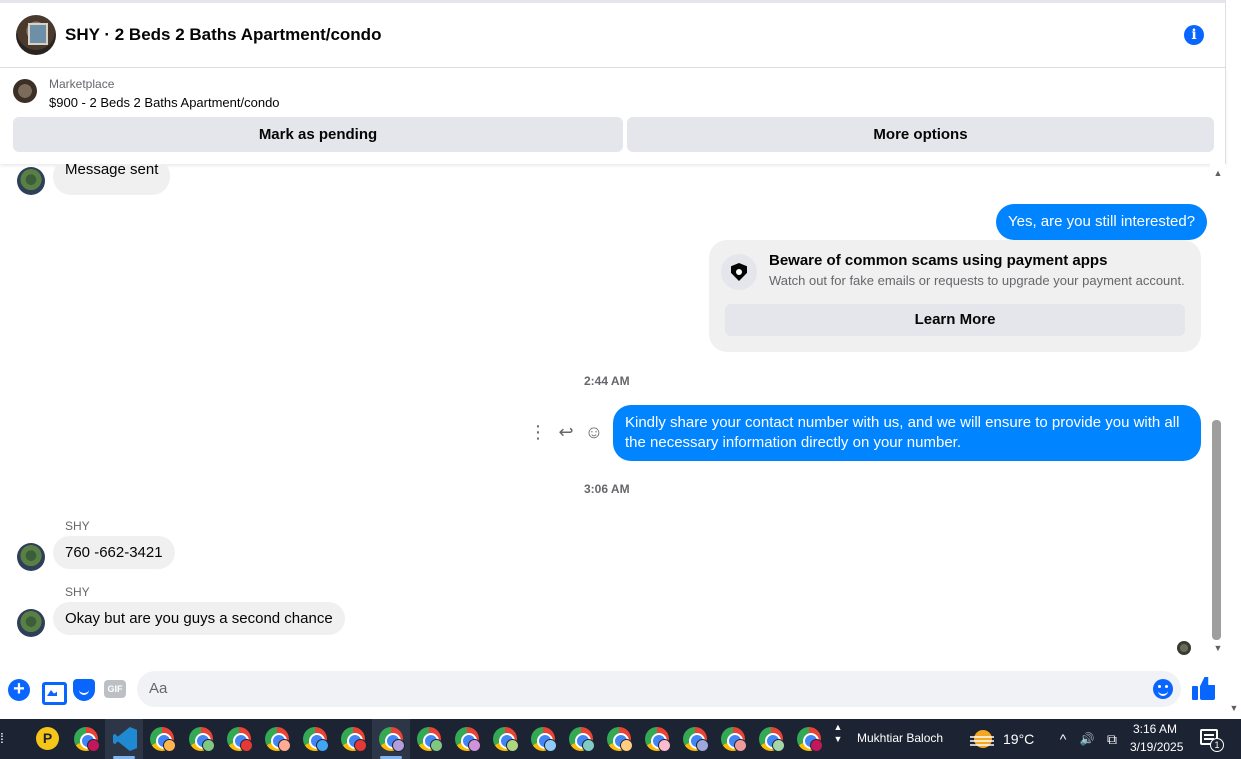 This screenshot has height=759, width=1241. I want to click on plus-icon: +, so click(19, 690).